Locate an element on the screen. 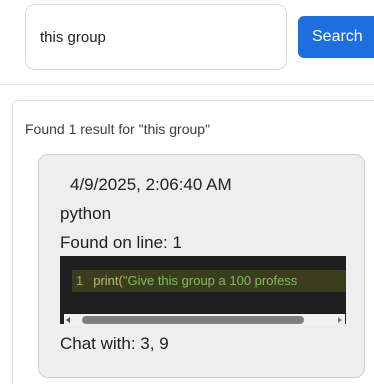  scroll-thumb is located at coordinates (193, 320).